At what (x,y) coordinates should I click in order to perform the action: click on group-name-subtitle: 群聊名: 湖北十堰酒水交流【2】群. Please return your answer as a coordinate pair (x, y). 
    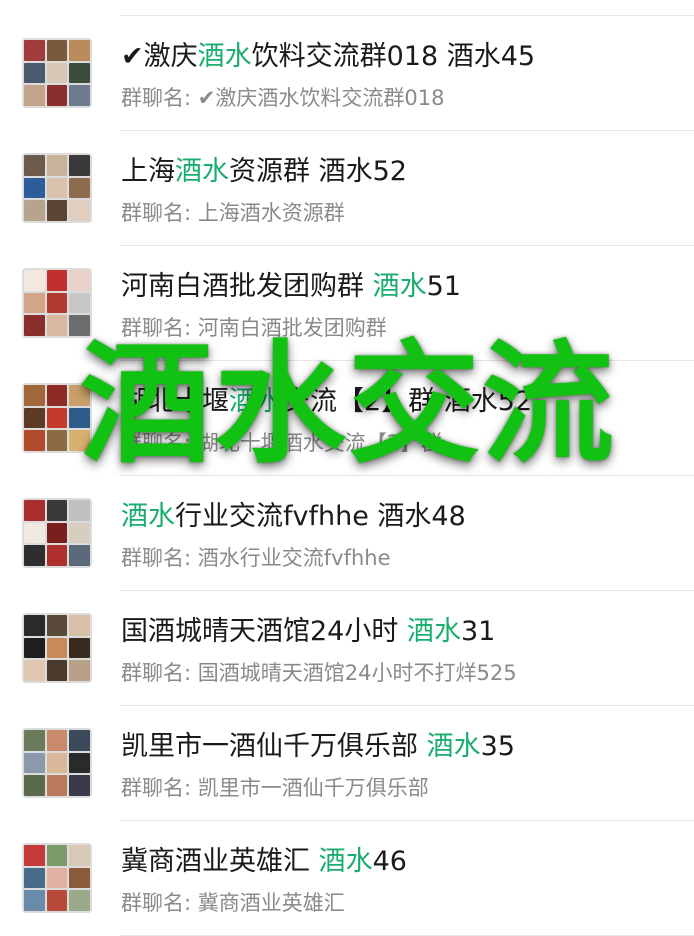
    Looking at the image, I should click on (282, 443).